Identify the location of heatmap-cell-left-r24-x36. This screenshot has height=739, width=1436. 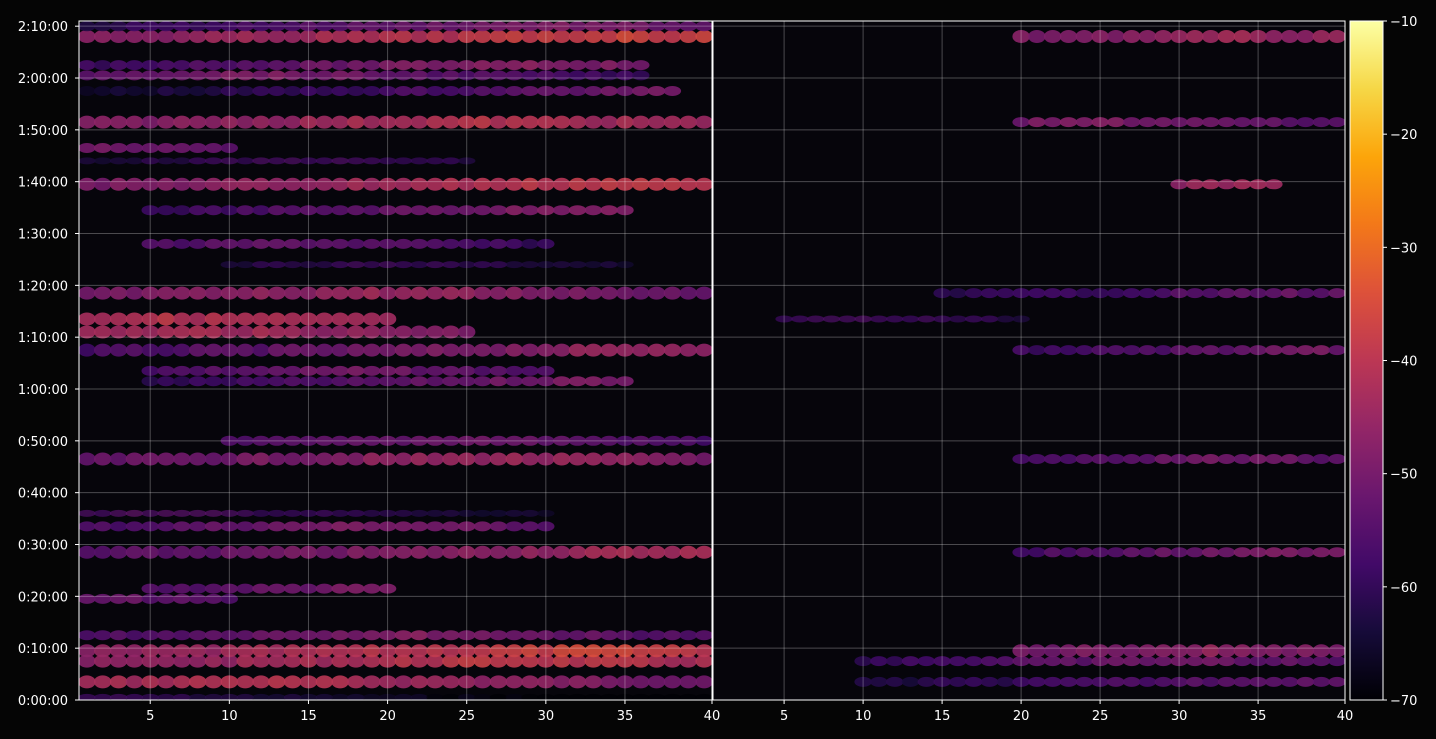
(641, 122).